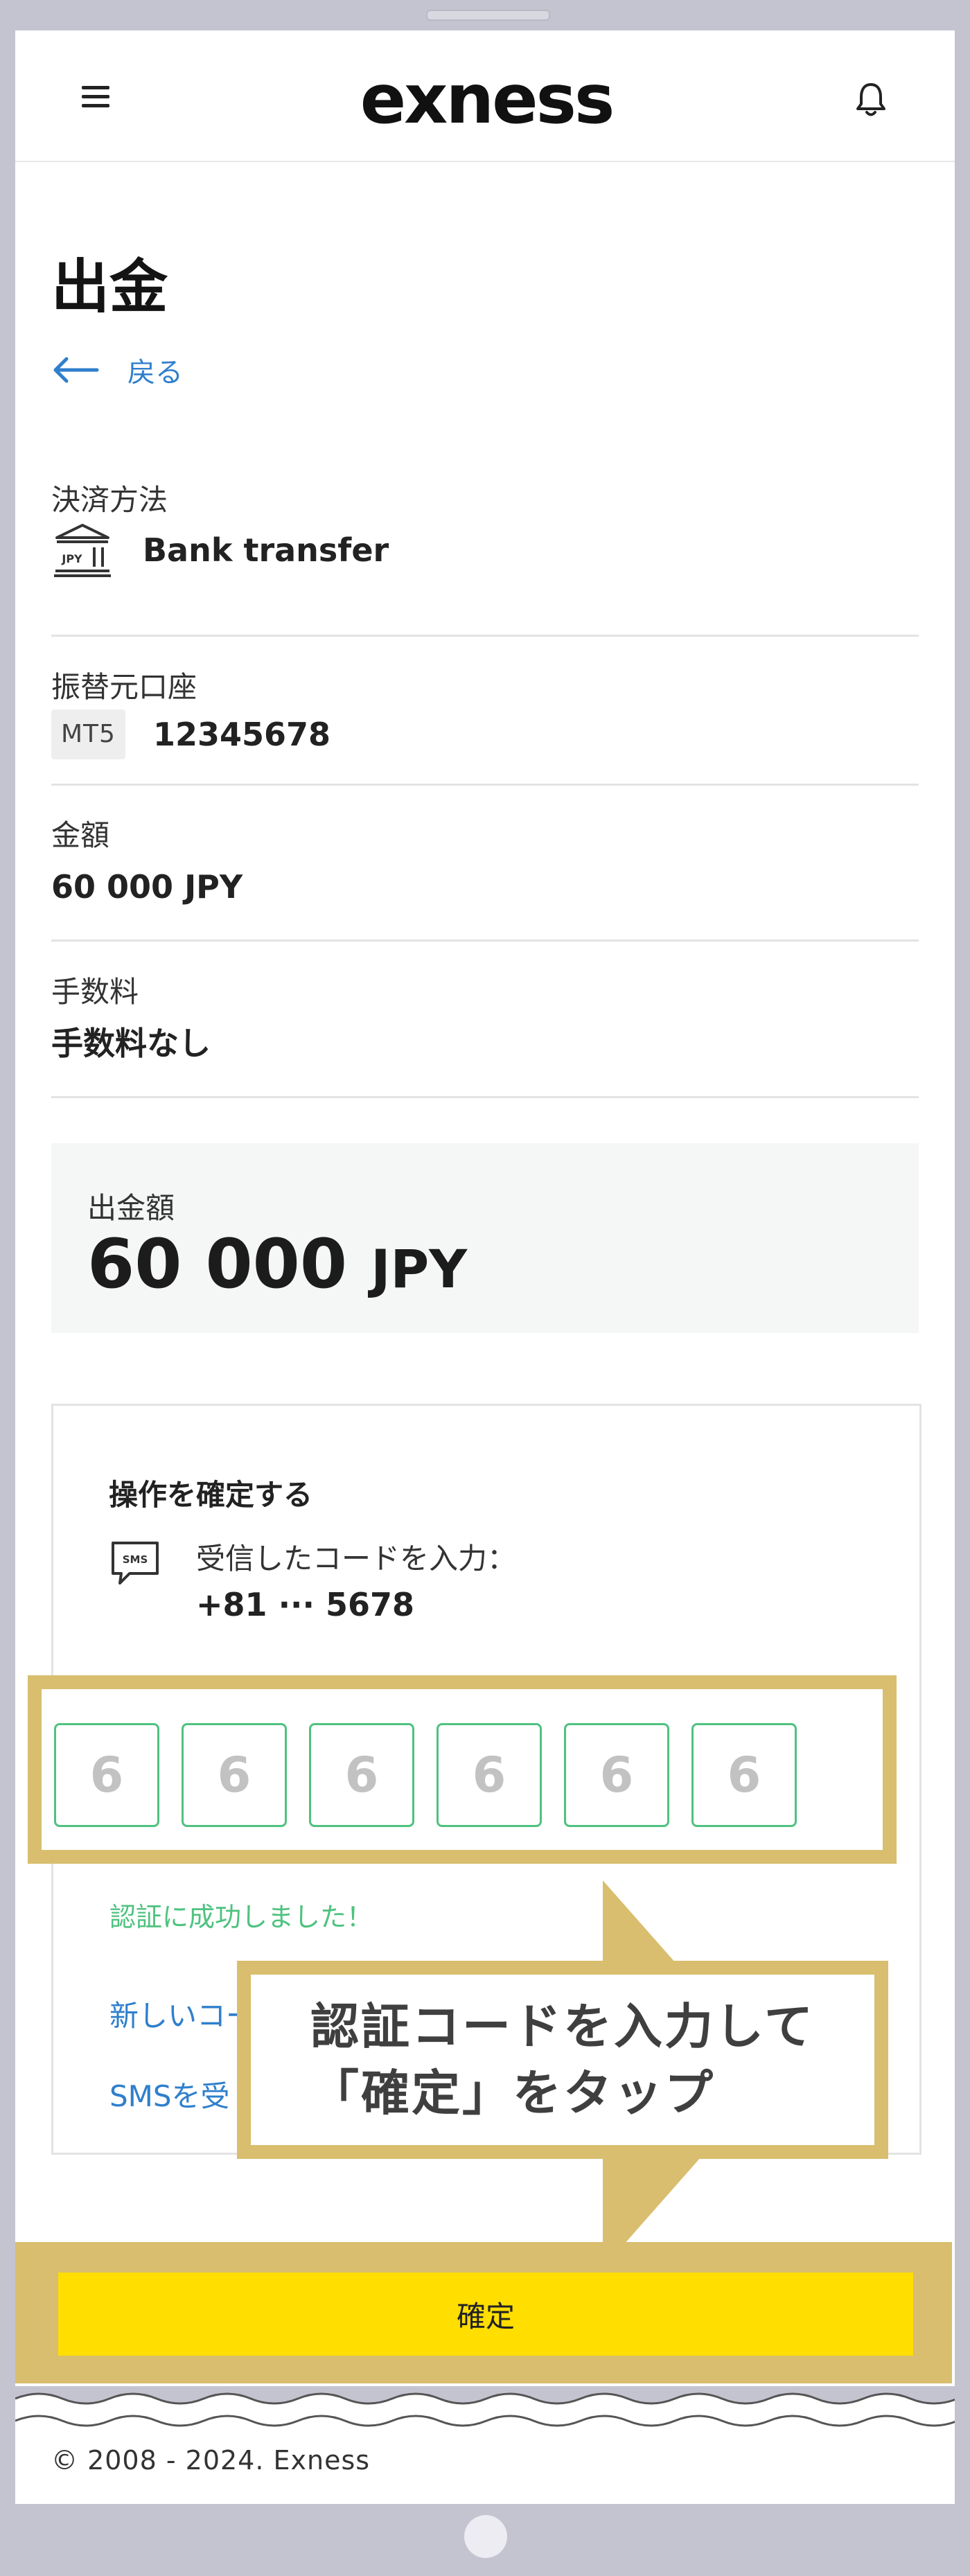 The width and height of the screenshot is (970, 2576). I want to click on code-digit-3: 6, so click(361, 1775).